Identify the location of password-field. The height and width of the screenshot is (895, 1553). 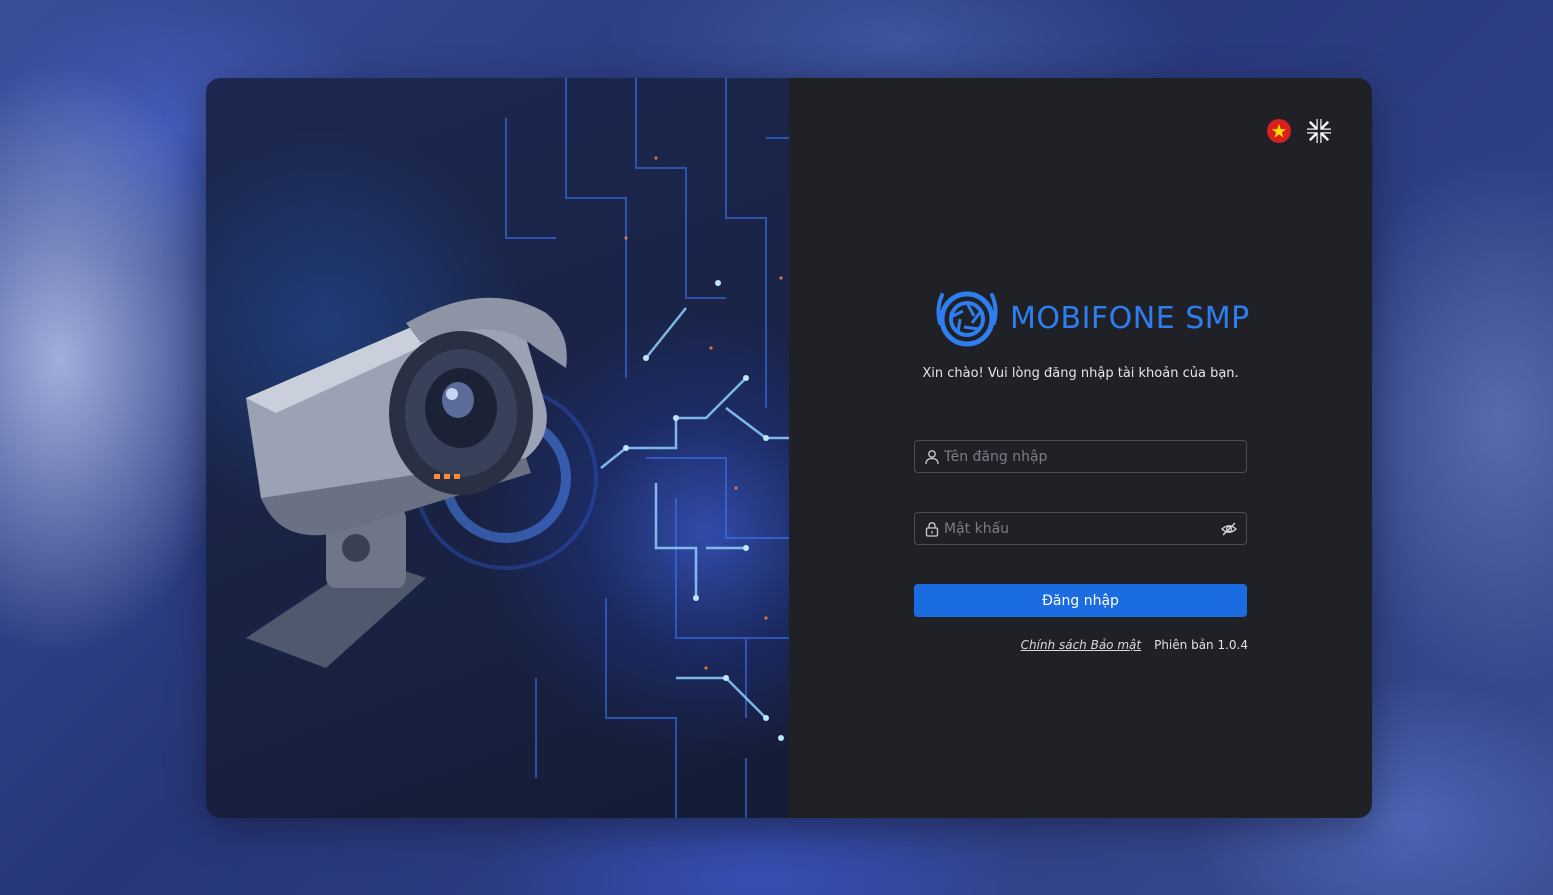
(1080, 528).